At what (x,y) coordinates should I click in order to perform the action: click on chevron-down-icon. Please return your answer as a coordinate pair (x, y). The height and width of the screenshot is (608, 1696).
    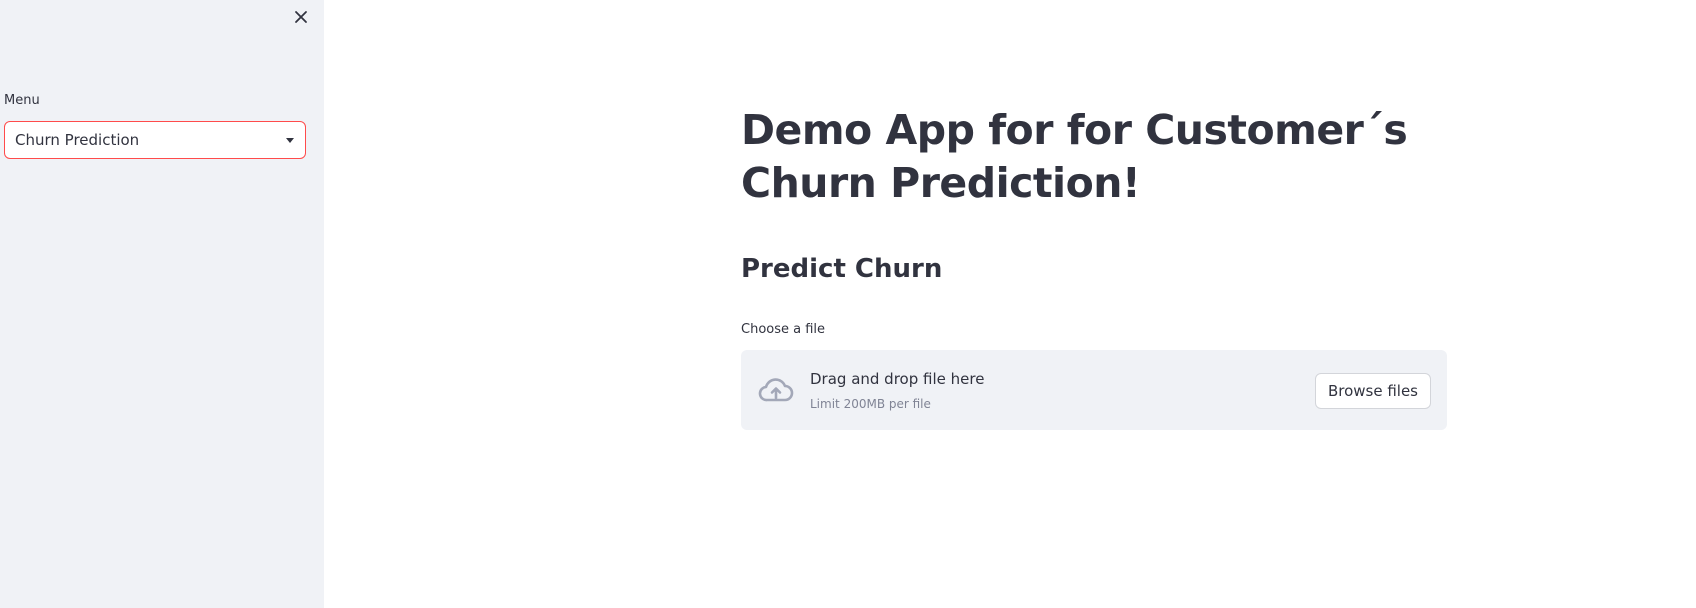
    Looking at the image, I should click on (290, 140).